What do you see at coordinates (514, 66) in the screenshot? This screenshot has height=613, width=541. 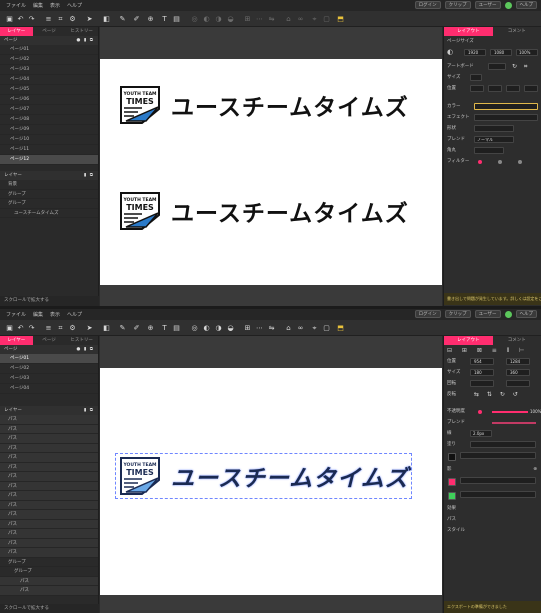 I see `refresh-icon: ↻` at bounding box center [514, 66].